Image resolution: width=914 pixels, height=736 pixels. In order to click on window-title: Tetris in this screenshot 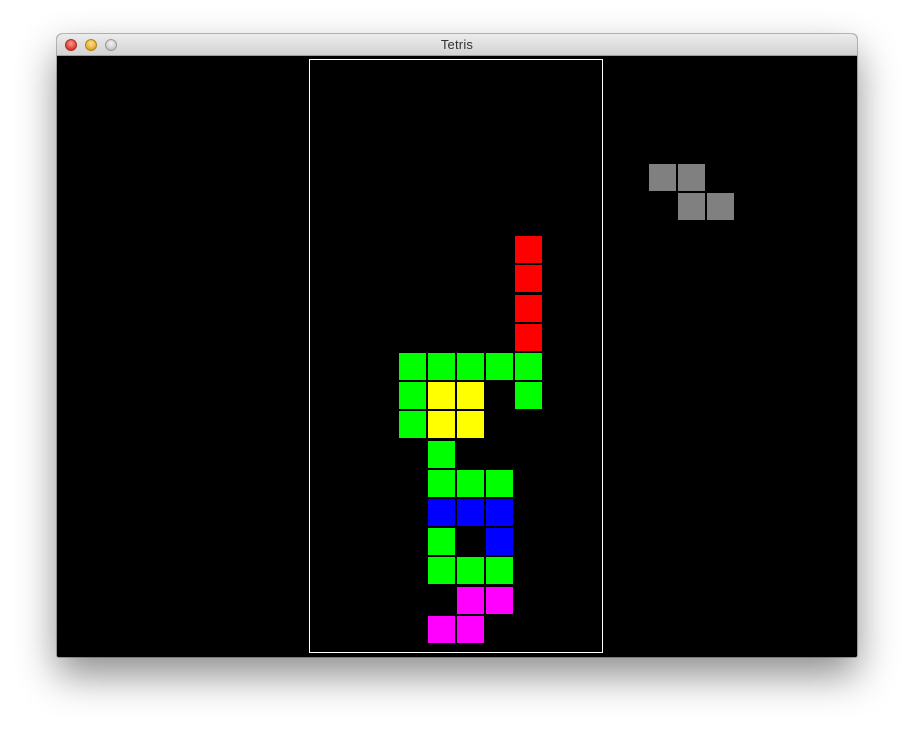, I will do `click(457, 44)`.